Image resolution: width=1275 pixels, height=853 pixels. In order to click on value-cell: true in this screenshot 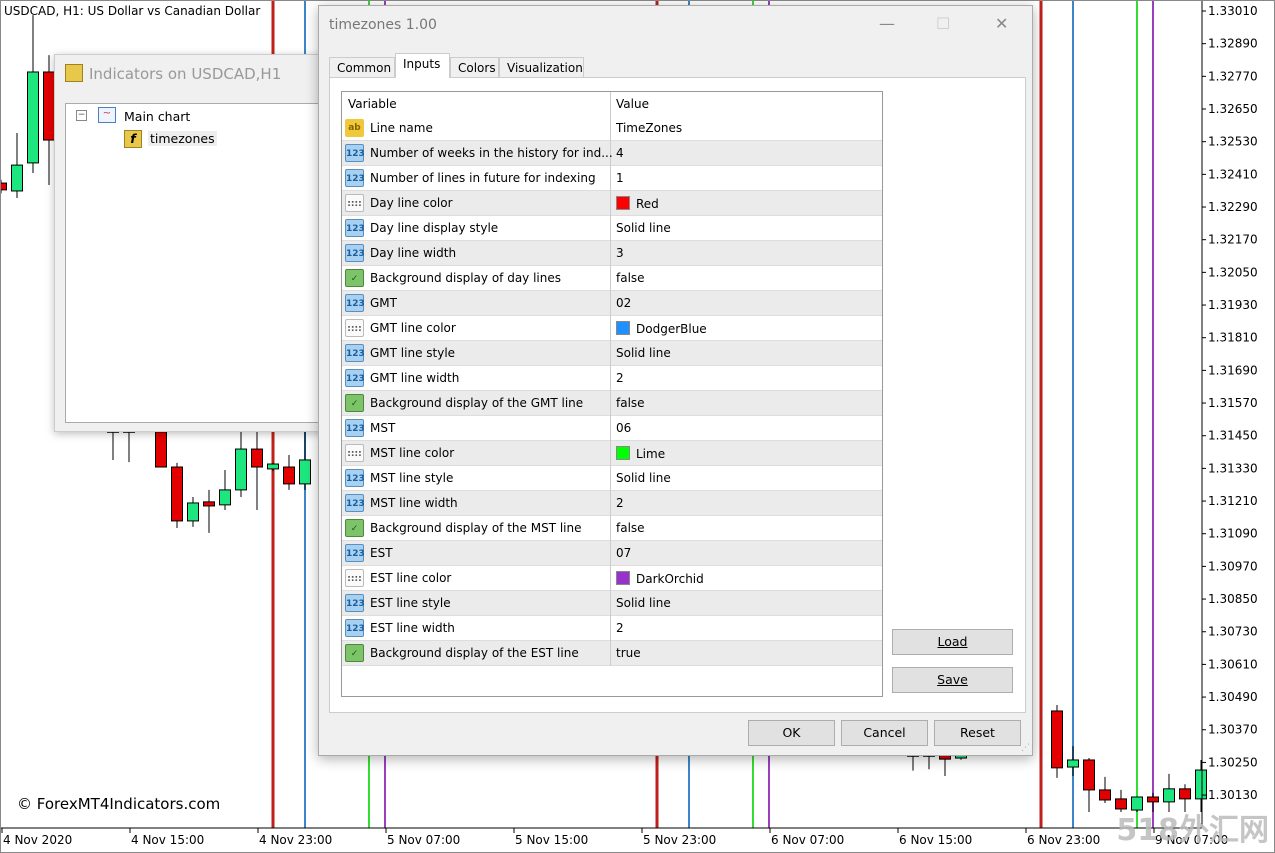, I will do `click(628, 653)`.